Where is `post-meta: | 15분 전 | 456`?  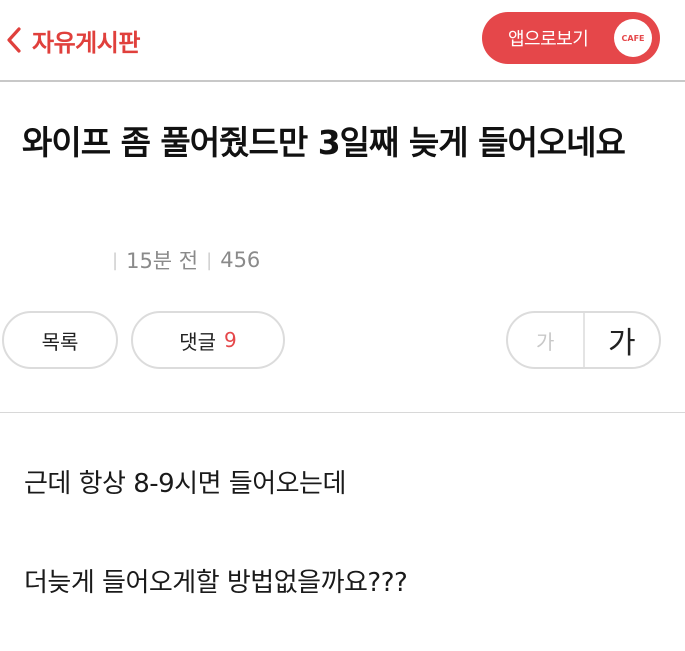
post-meta: | 15분 전 | 456 is located at coordinates (182, 260).